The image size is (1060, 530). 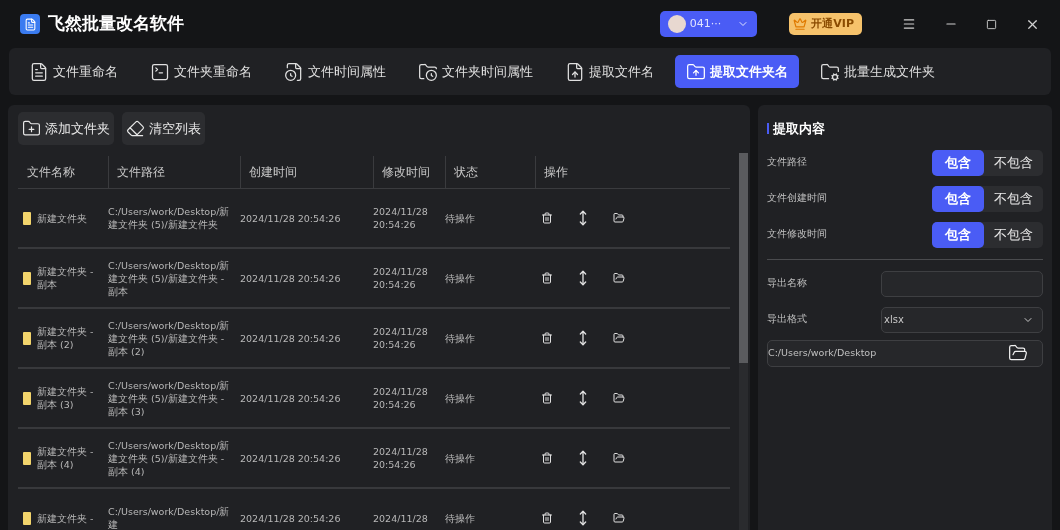 I want to click on tab: 提取文件名, so click(x=609, y=71).